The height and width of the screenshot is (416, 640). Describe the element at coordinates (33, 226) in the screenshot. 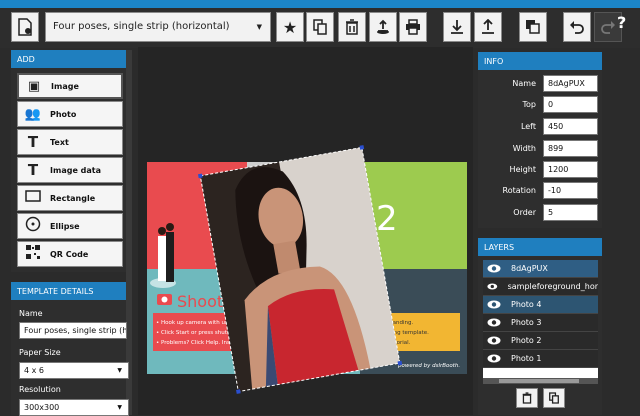

I see `ellipse-icon` at that location.